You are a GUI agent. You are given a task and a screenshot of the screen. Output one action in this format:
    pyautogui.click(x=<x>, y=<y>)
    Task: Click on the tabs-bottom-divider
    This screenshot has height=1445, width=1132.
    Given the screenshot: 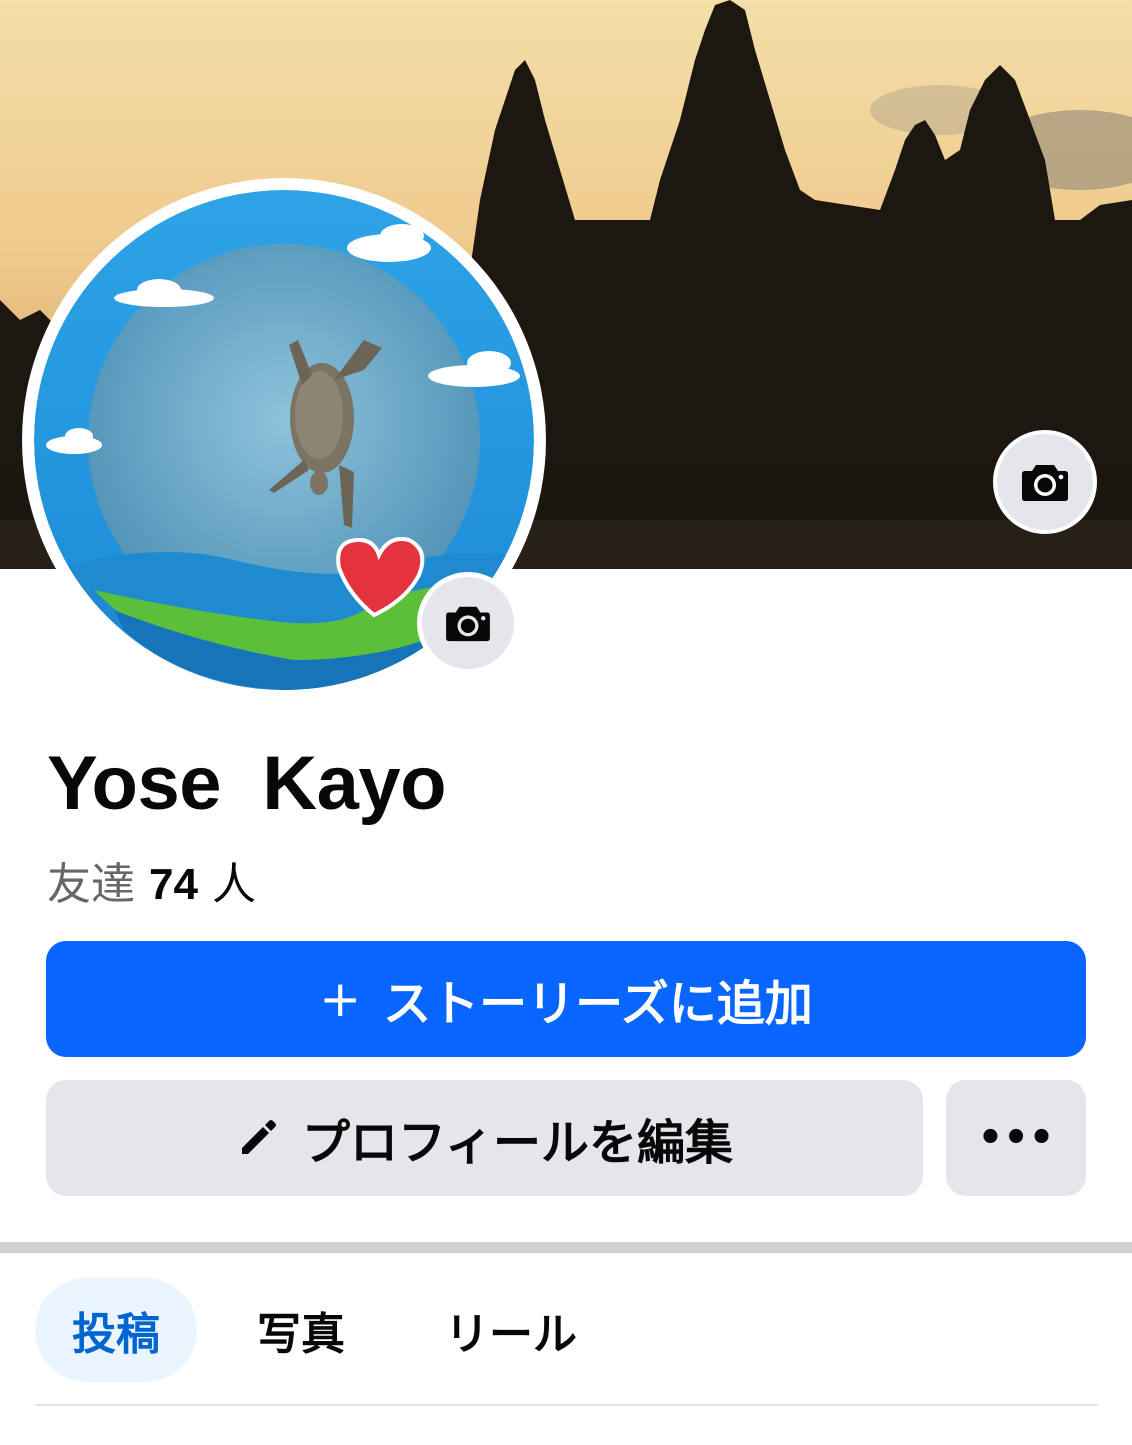 What is the action you would take?
    pyautogui.click(x=566, y=1405)
    